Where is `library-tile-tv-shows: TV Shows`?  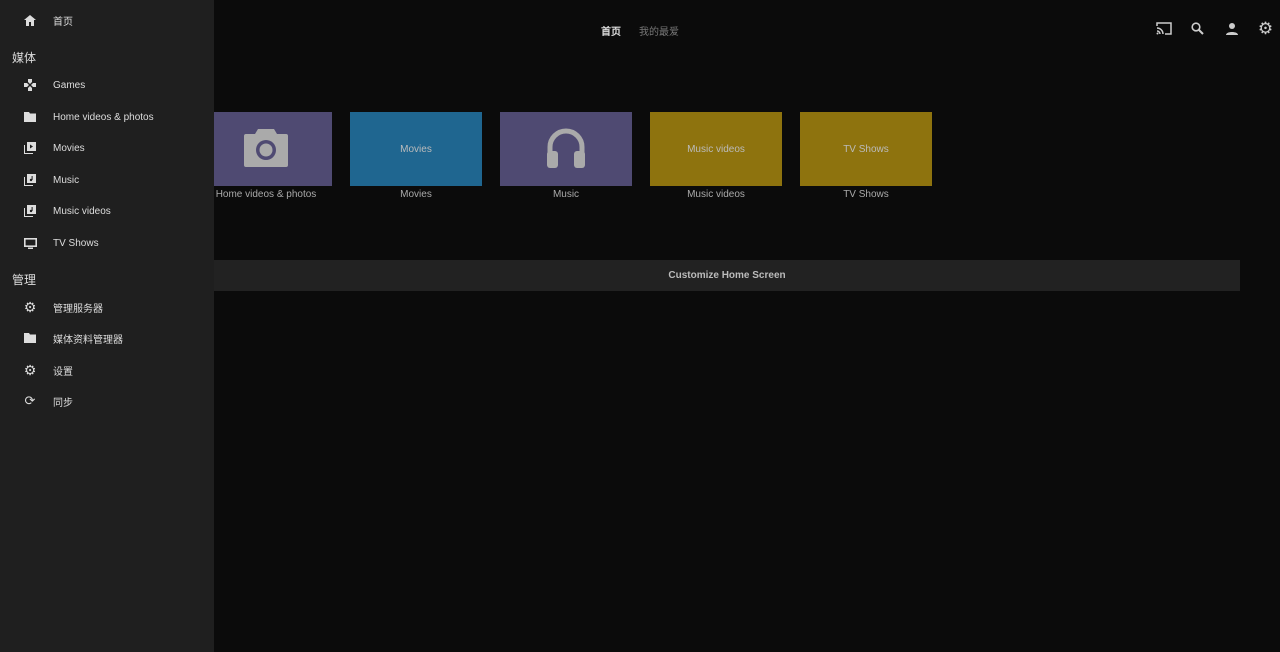
library-tile-tv-shows: TV Shows is located at coordinates (866, 149).